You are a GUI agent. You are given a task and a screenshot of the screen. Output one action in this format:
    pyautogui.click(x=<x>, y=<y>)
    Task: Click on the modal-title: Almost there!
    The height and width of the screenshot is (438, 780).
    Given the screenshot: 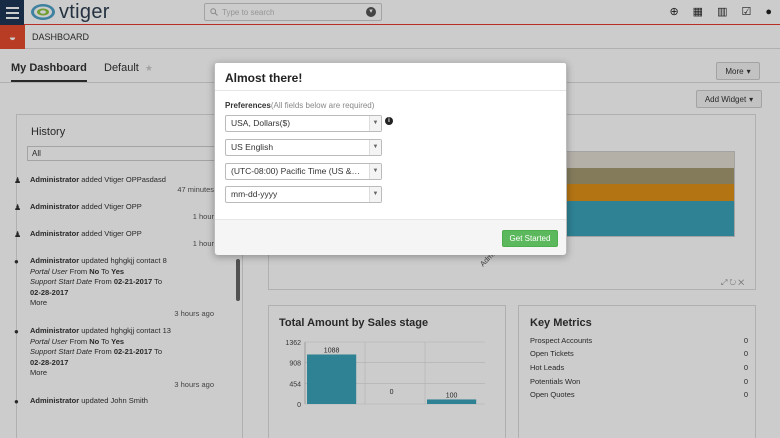 What is the action you would take?
    pyautogui.click(x=264, y=78)
    